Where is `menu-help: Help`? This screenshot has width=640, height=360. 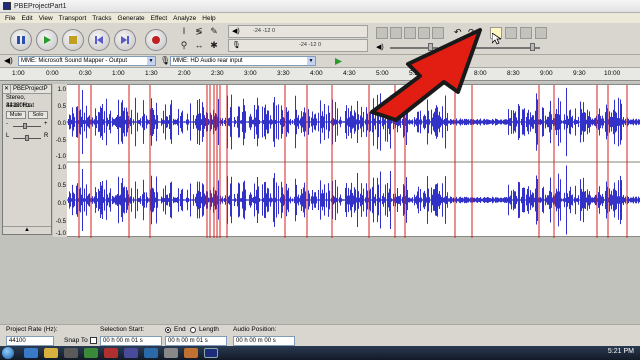 menu-help: Help is located at coordinates (208, 18).